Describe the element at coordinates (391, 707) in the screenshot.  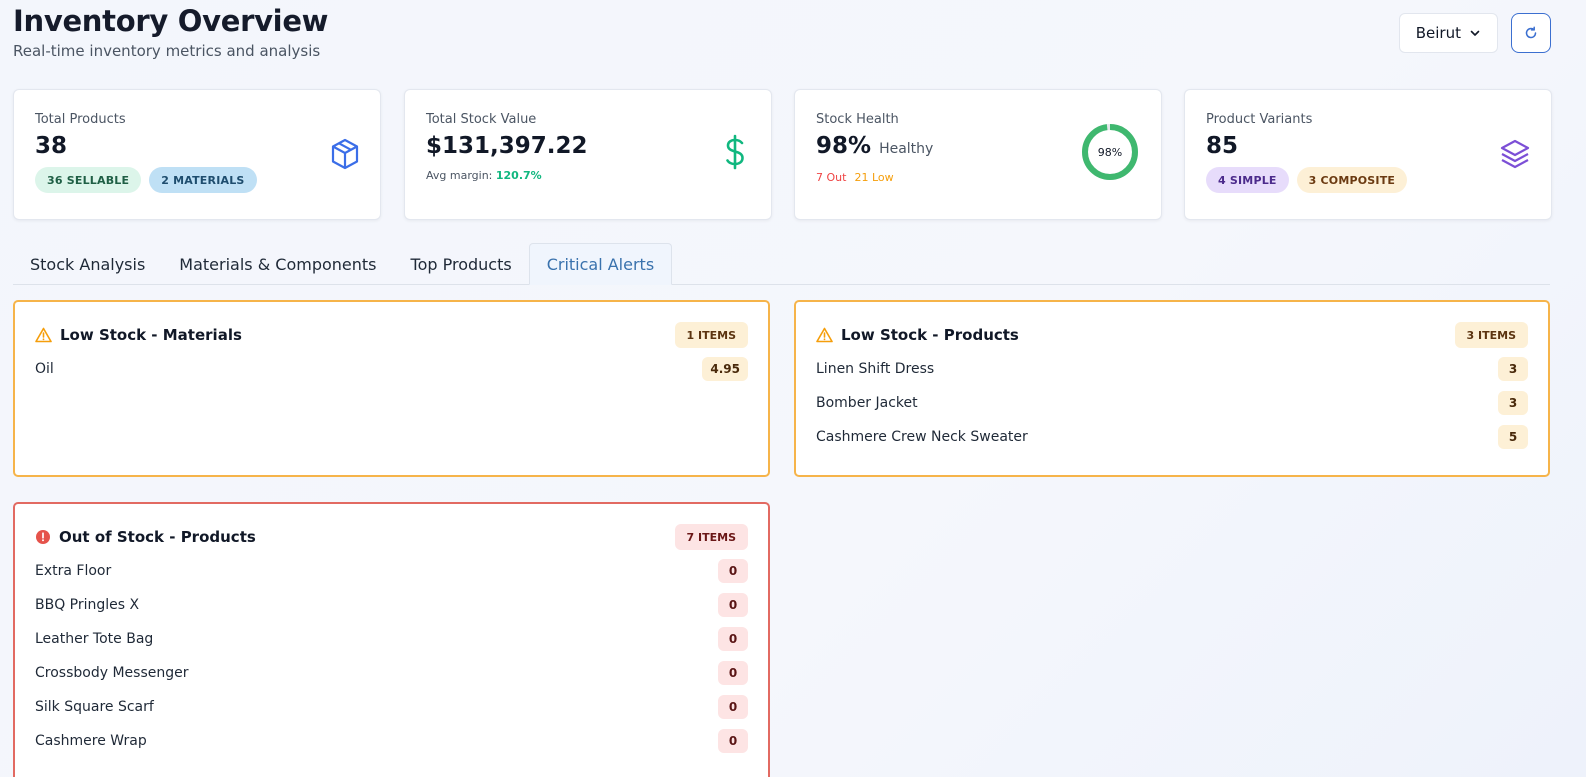
I see `list-item: Silk Square Scarf 0` at that location.